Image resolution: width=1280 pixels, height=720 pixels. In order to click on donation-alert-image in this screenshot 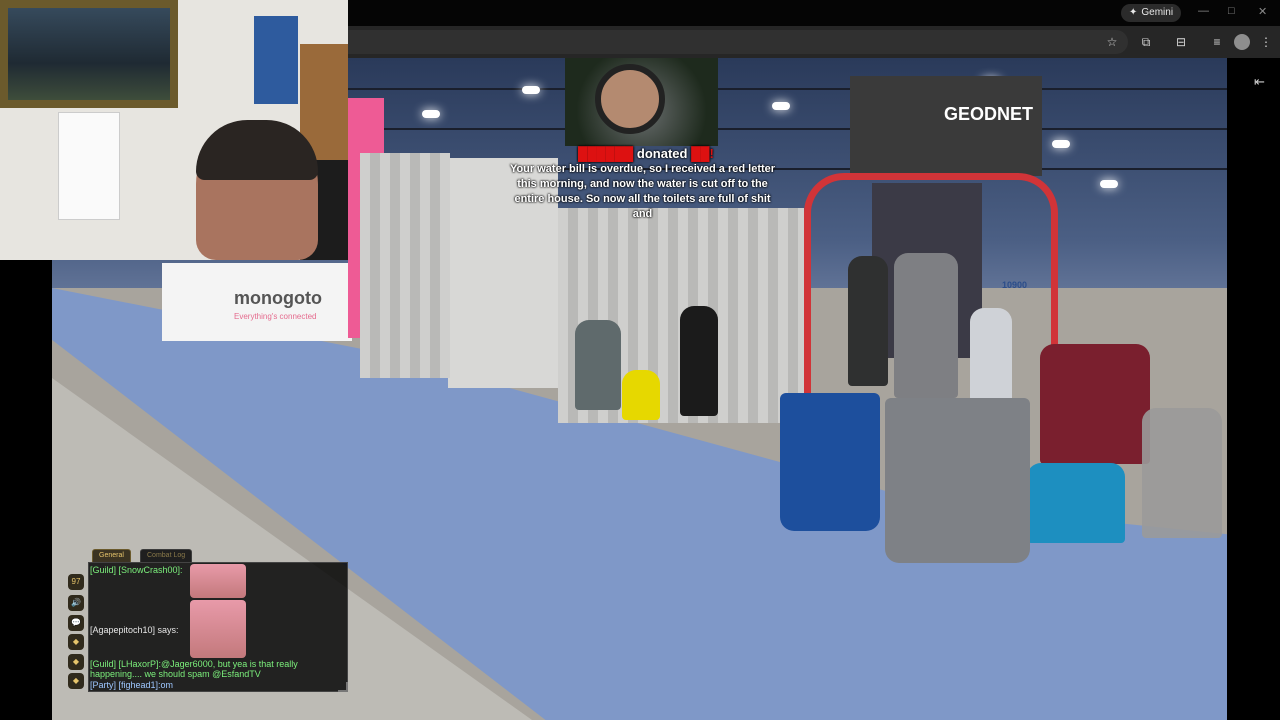, I will do `click(641, 102)`.